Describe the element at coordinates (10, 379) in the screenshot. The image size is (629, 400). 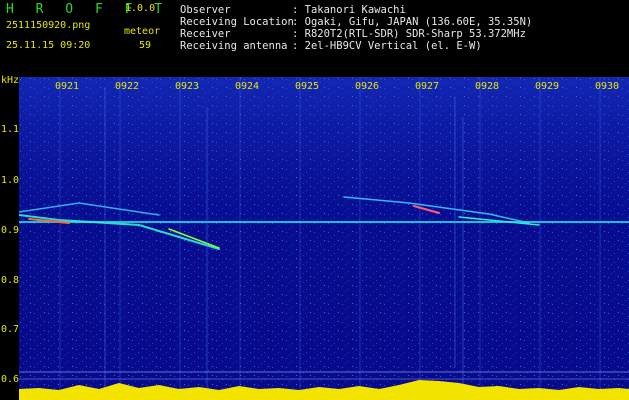
I see `y-tick-label: 0.6` at that location.